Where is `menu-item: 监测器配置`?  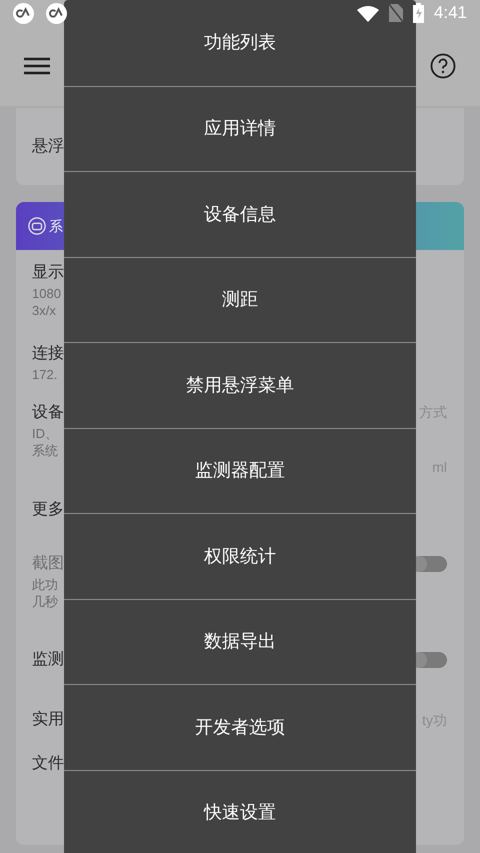 menu-item: 监测器配置 is located at coordinates (240, 470).